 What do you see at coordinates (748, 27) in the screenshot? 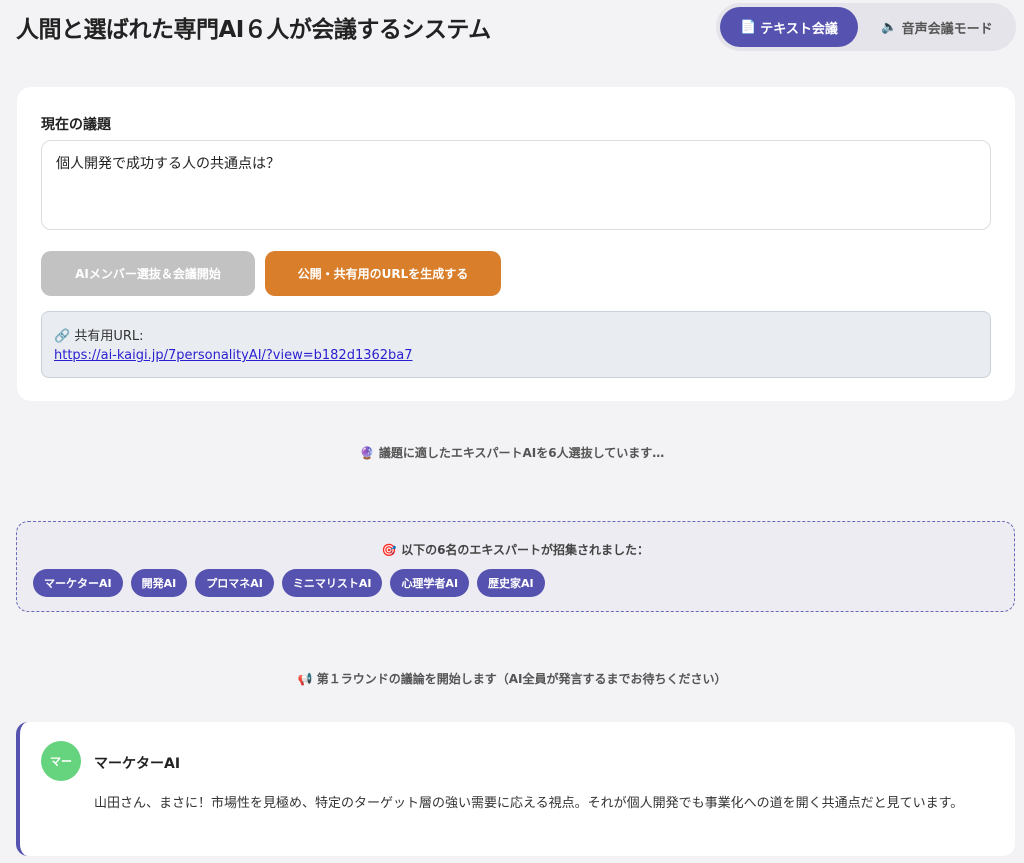
I see `document-icon: 📄` at bounding box center [748, 27].